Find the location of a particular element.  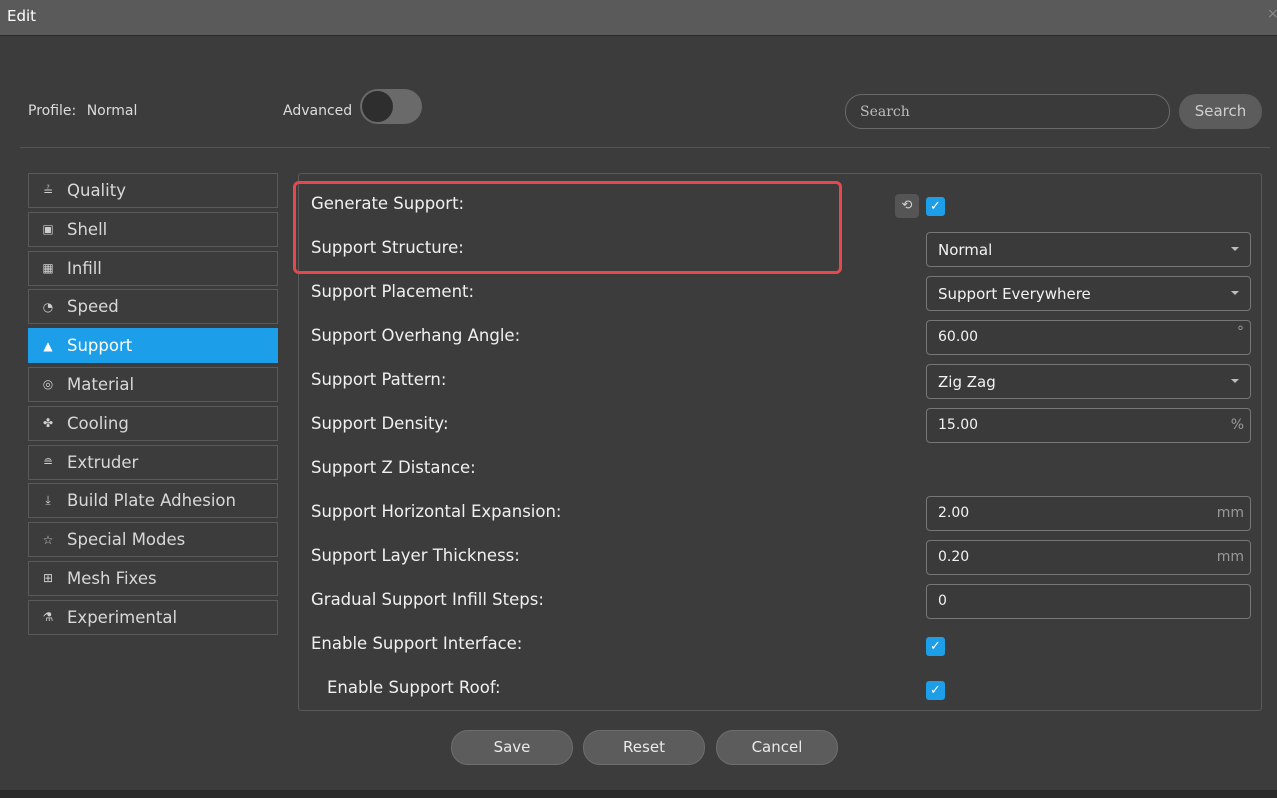

overhang-angle-field: 60.00 ° is located at coordinates (1088, 337).